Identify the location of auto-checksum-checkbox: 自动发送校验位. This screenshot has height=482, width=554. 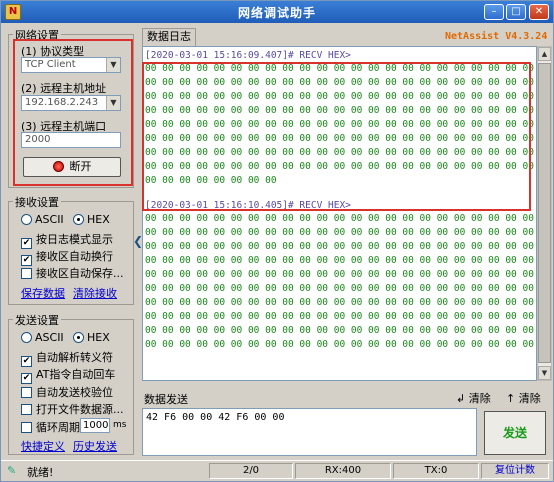
(67, 392).